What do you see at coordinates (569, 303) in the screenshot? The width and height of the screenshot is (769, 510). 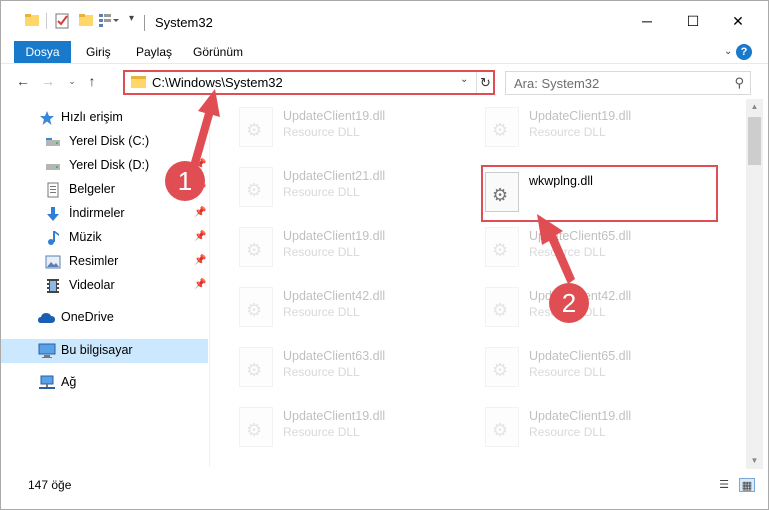 I see `step-marker-2: 2` at bounding box center [569, 303].